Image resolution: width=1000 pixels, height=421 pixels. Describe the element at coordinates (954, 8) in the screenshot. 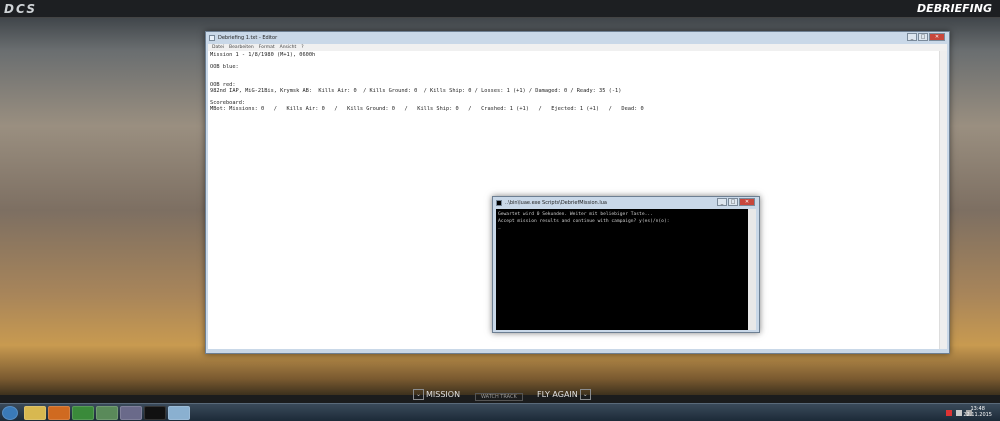

I see `screen-title: DEBRIEFING` at that location.